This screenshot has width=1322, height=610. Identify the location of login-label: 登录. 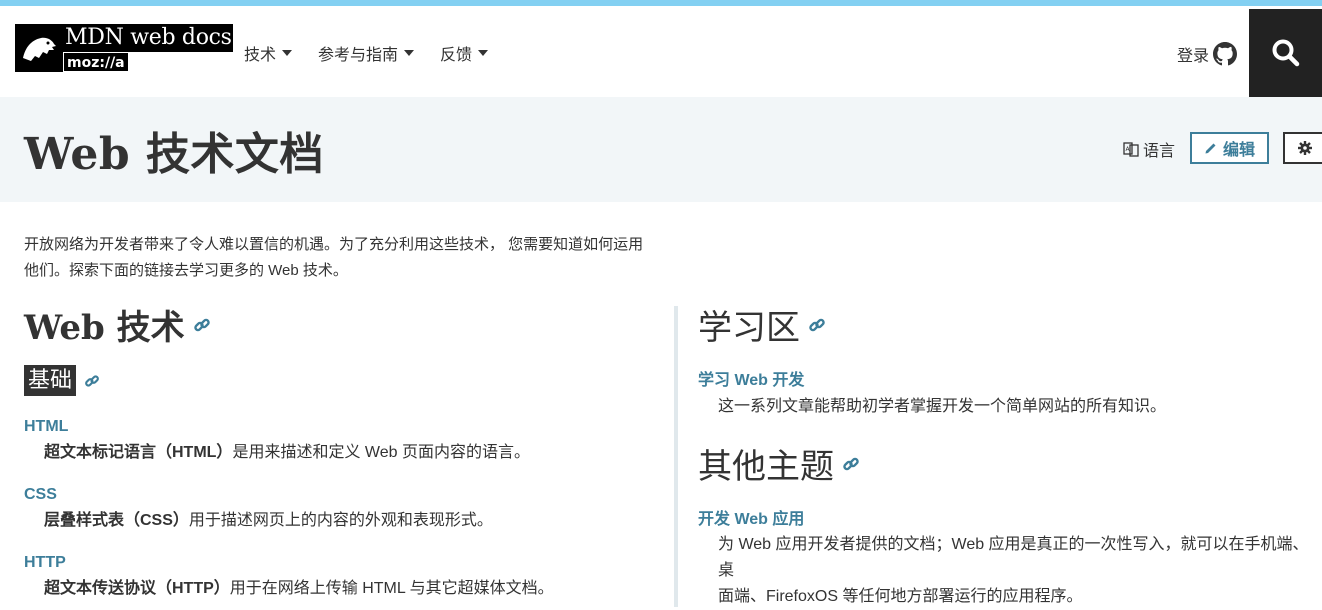
(1193, 56).